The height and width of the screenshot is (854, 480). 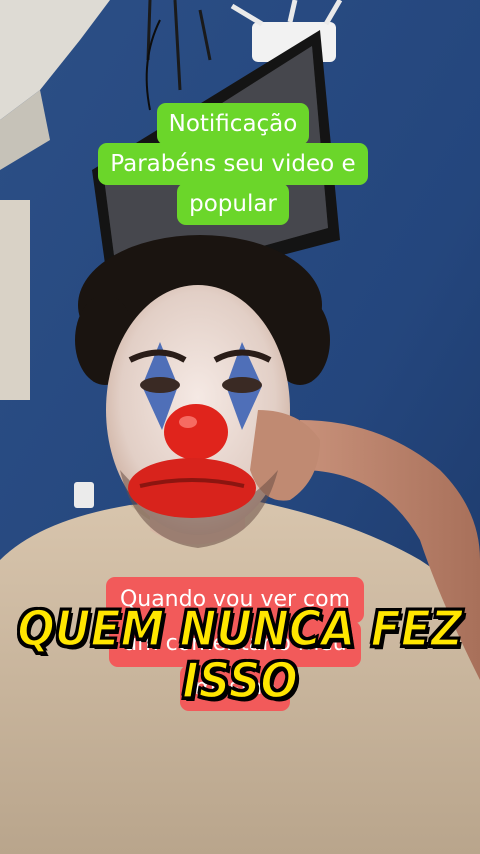 I want to click on notification-caption: Notificação Parabéns seu video e popular, so click(x=233, y=164).